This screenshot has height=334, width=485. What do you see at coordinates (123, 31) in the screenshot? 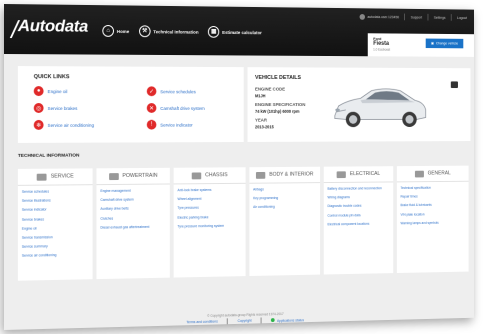
I see `nav-home-label: Home` at bounding box center [123, 31].